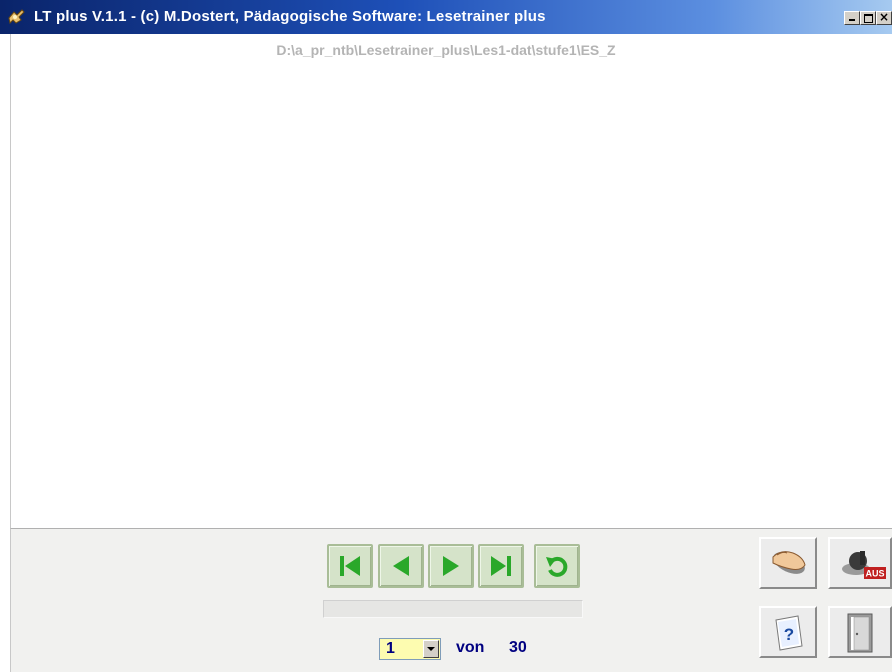 This screenshot has height=672, width=892. I want to click on previous-page-icon, so click(401, 566).